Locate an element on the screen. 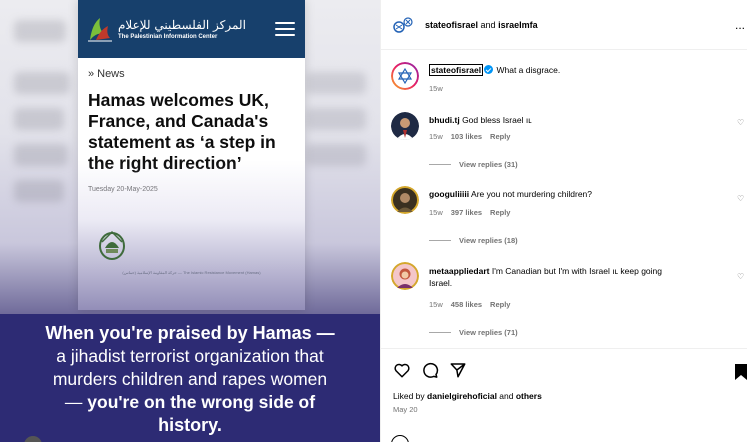 This screenshot has width=747, height=442. statement-line: a jihadist terrorist organization that is located at coordinates (190, 356).